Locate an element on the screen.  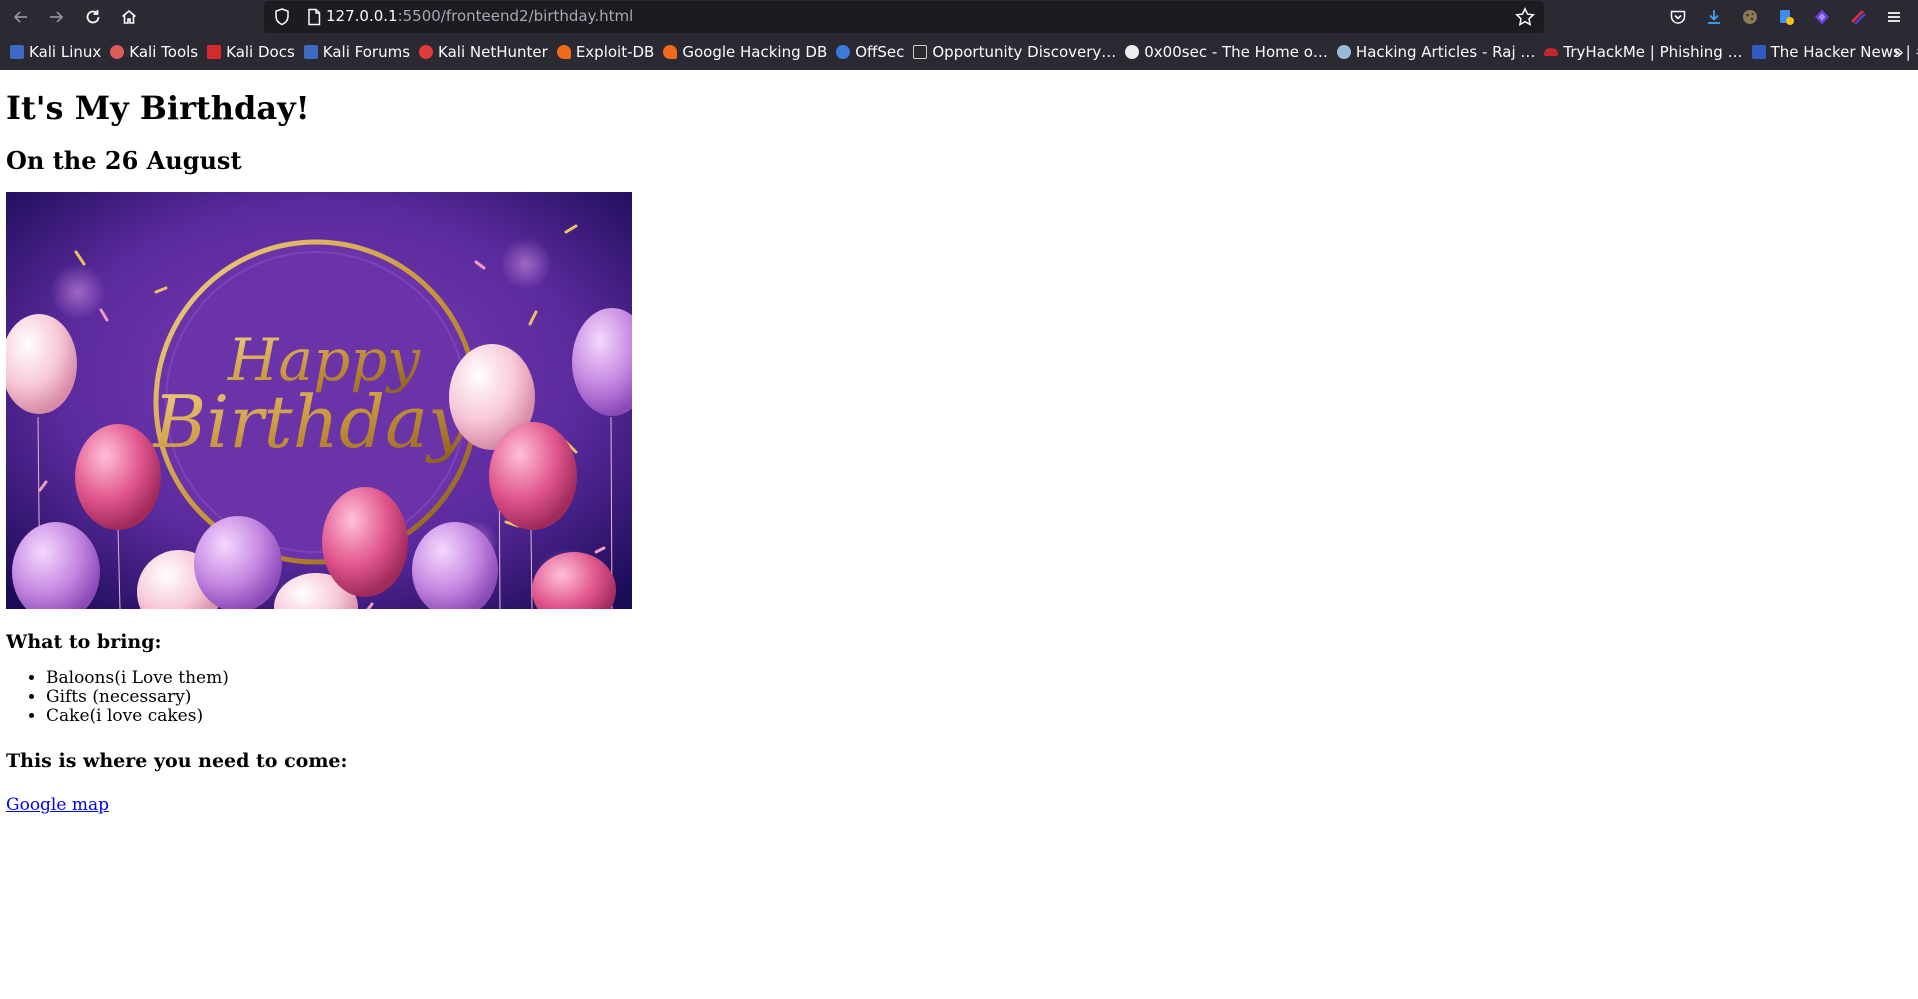
bookmark-label: Kali Tools is located at coordinates (164, 52).